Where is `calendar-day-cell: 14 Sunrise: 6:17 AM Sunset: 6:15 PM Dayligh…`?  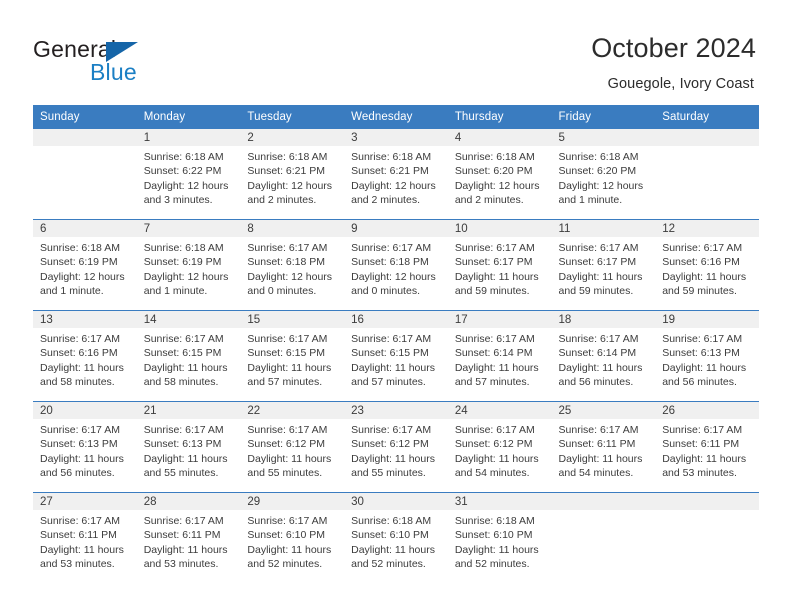 calendar-day-cell: 14 Sunrise: 6:17 AM Sunset: 6:15 PM Dayligh… is located at coordinates (188, 356).